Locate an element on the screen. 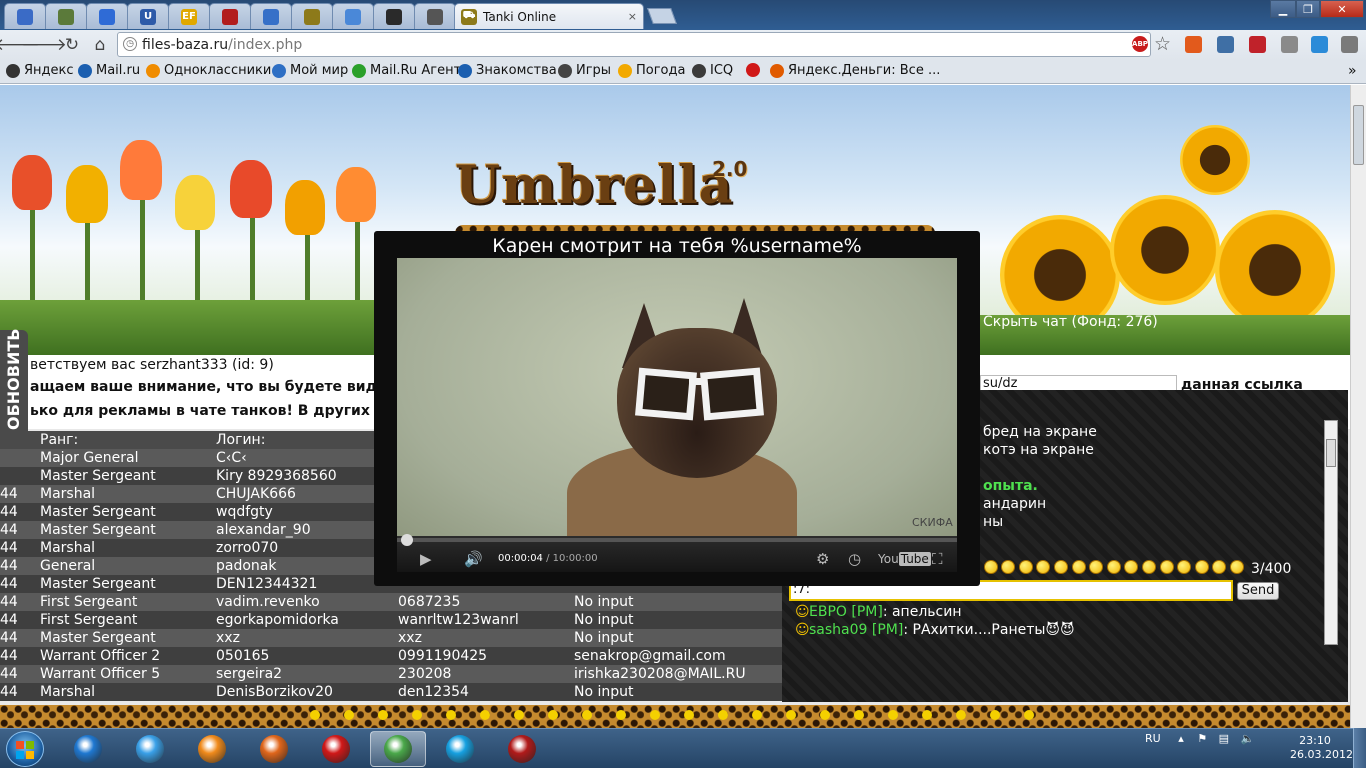 The height and width of the screenshot is (768, 1366). bookmark-item is located at coordinates (753, 70).